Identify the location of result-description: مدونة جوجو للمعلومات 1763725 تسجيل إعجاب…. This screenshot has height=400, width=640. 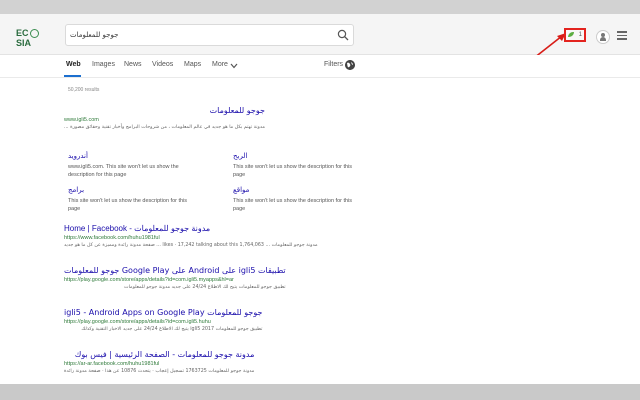
(159, 371).